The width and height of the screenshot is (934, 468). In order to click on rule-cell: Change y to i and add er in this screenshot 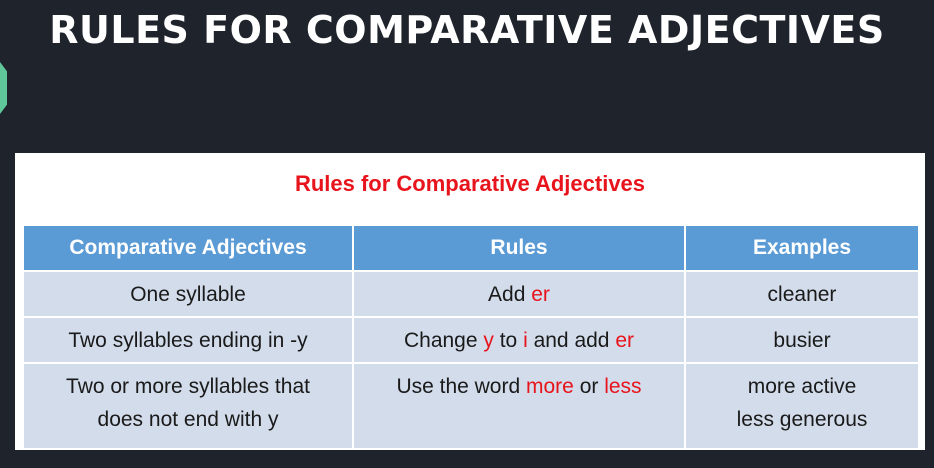, I will do `click(519, 340)`.